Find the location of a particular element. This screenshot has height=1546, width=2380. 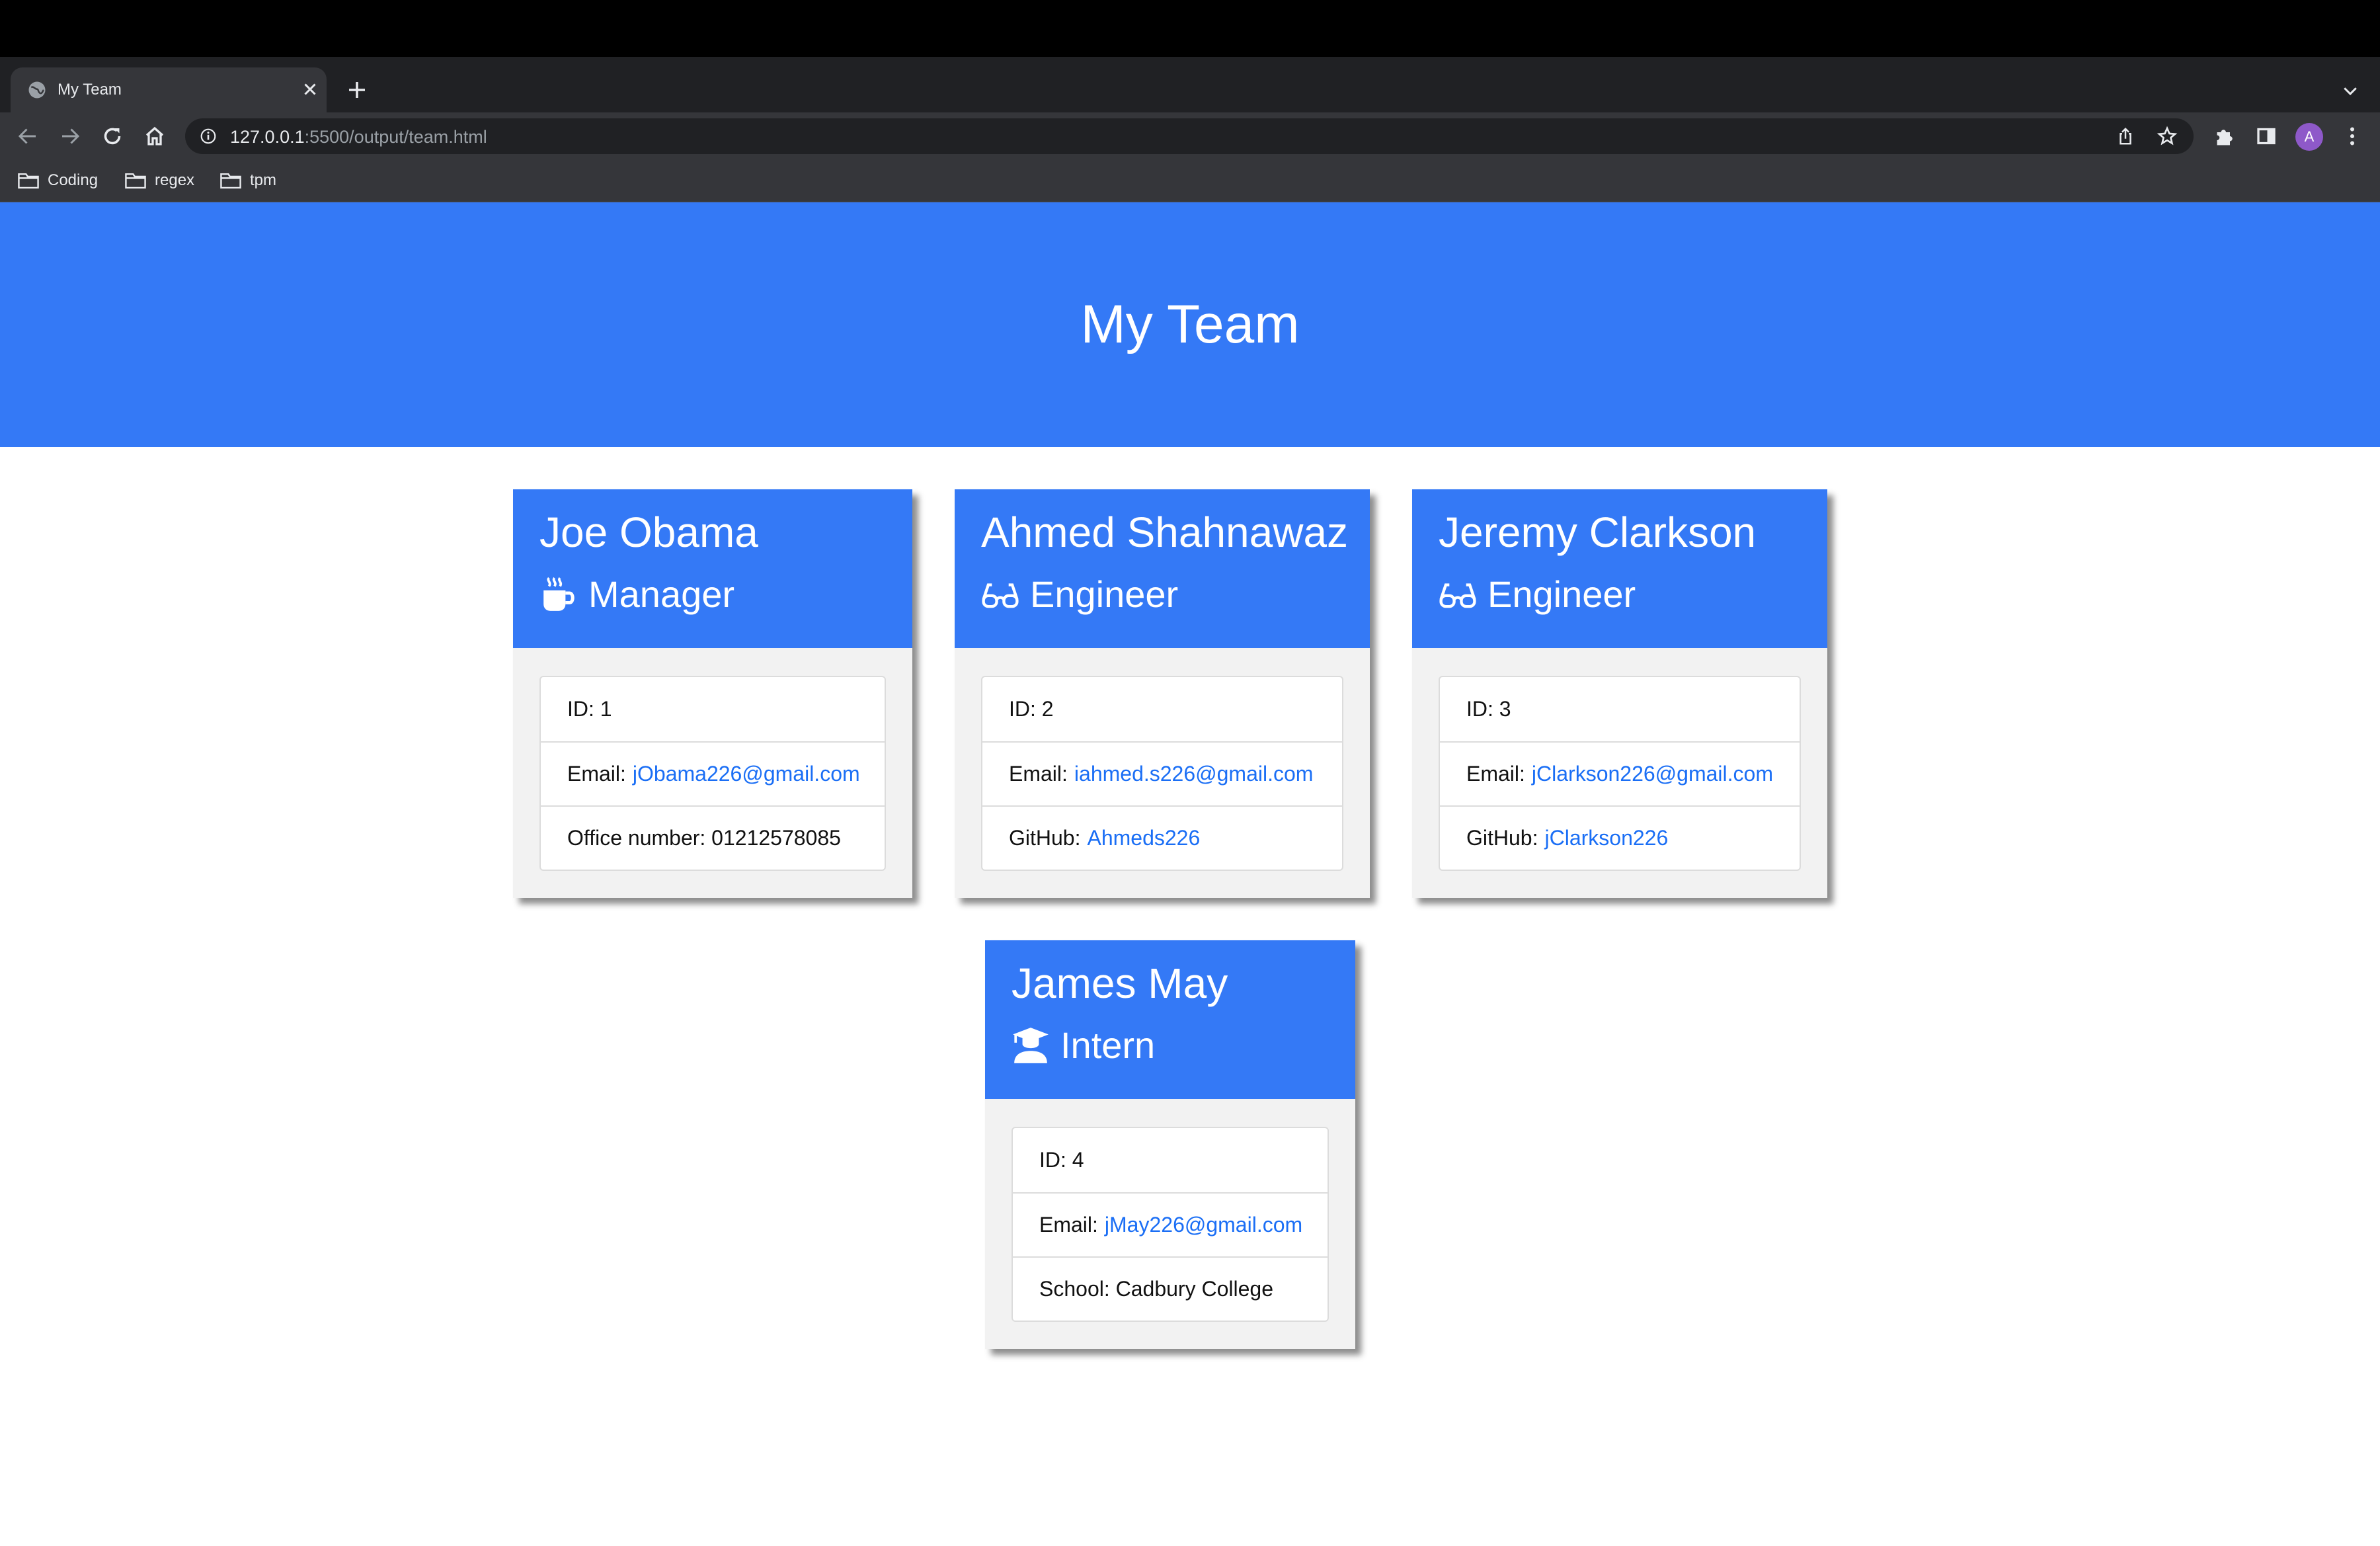

address-bar: 127.0.0.1:5500/output/team.html is located at coordinates (1189, 136).